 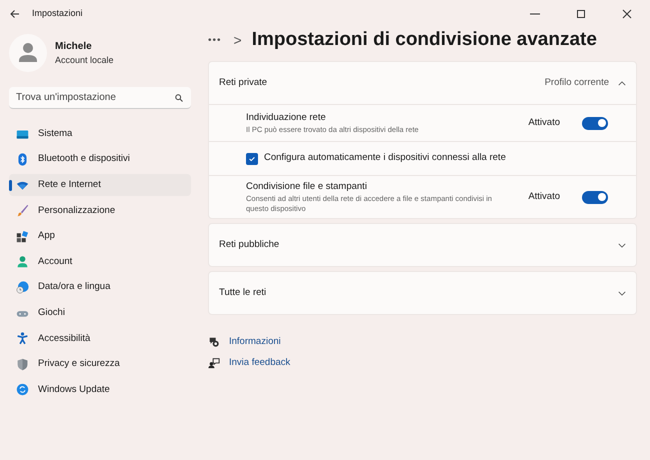 I want to click on user-name: Michele, so click(x=74, y=47).